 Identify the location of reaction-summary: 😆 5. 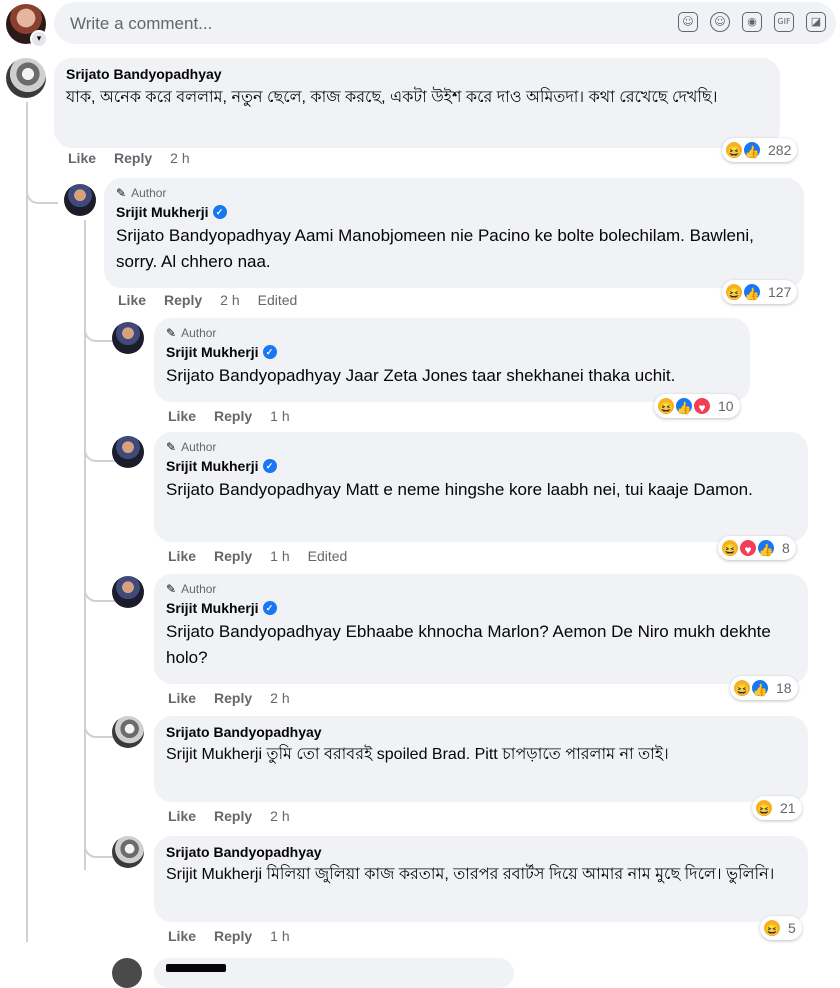
(781, 928).